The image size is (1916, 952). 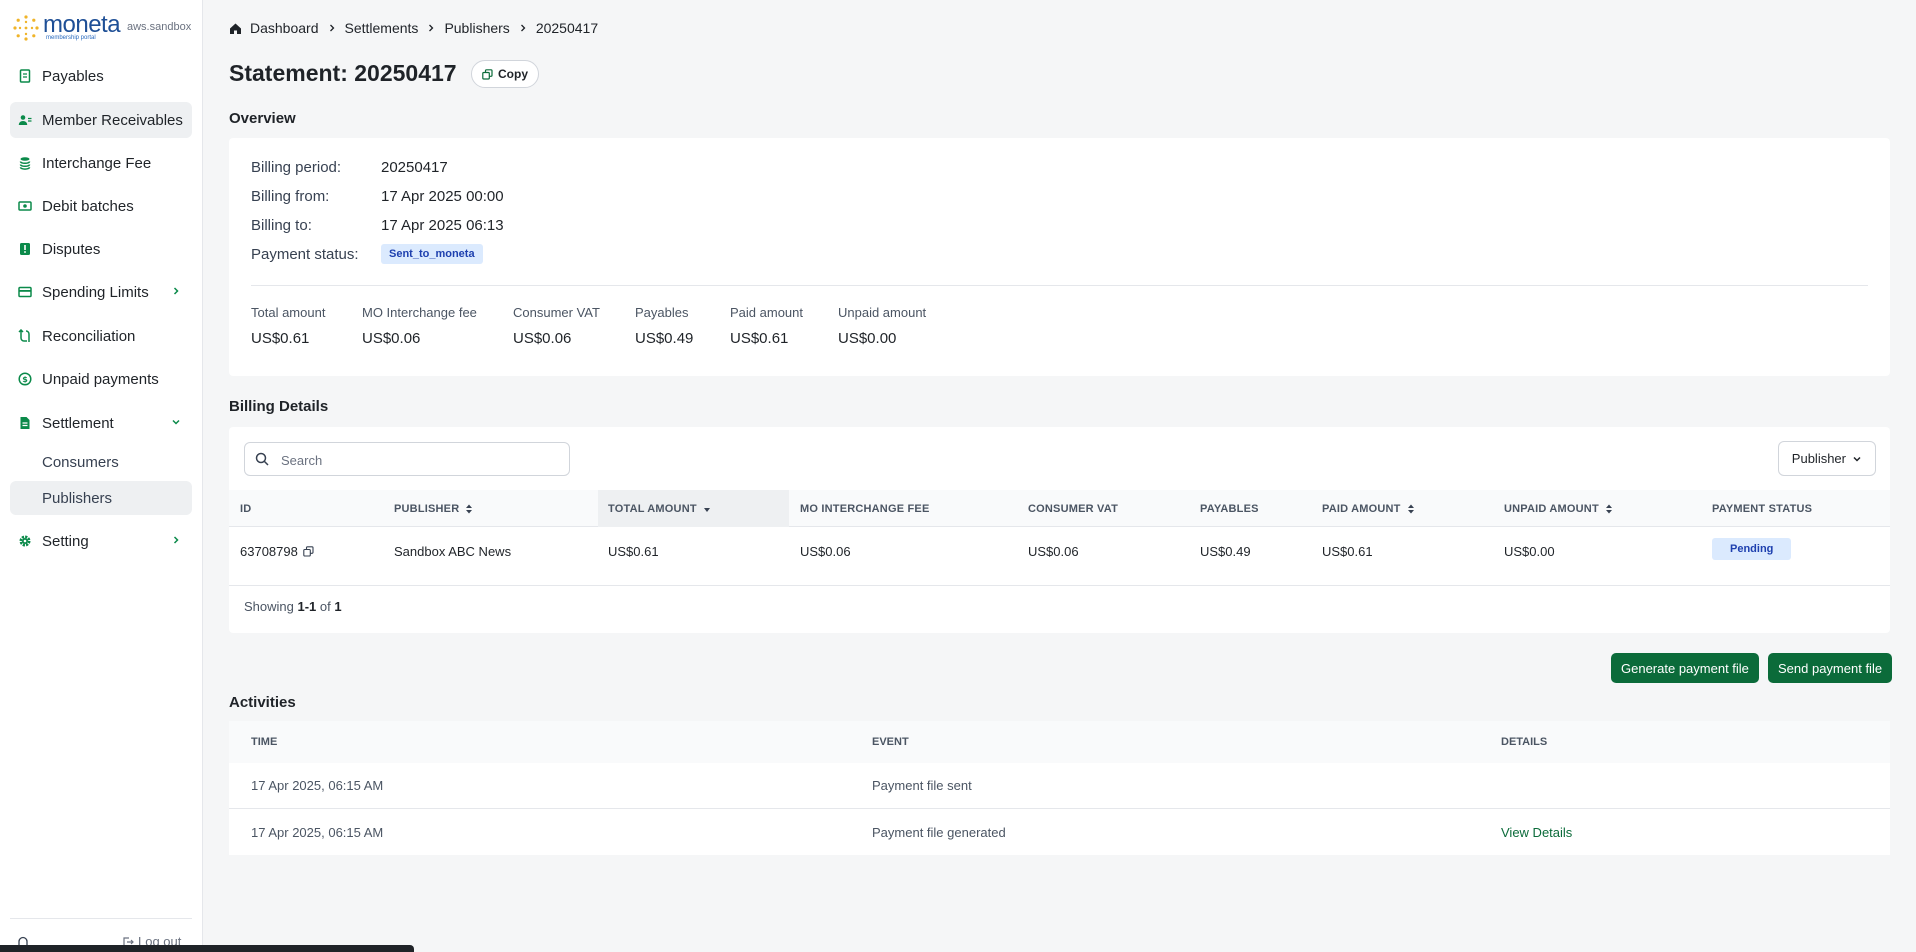 I want to click on overview-row: Billing to: 17 Apr 2025 06:13, so click(x=377, y=225).